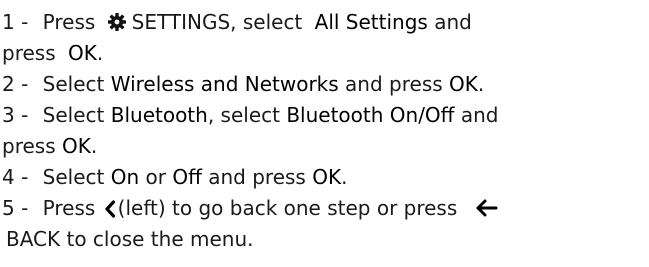  I want to click on bluetooth-onoff-label: Bluetooth On/Off, so click(370, 115).